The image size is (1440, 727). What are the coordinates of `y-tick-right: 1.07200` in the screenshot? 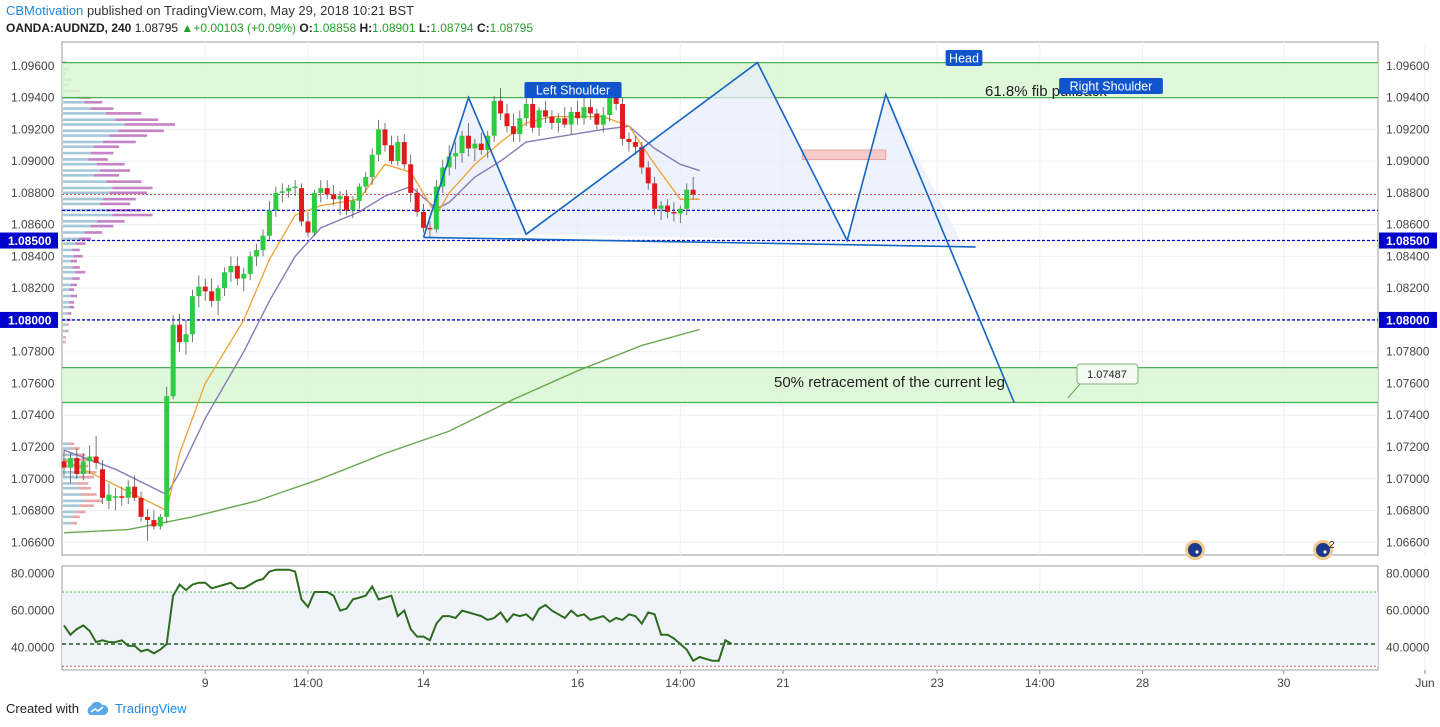 It's located at (1408, 447).